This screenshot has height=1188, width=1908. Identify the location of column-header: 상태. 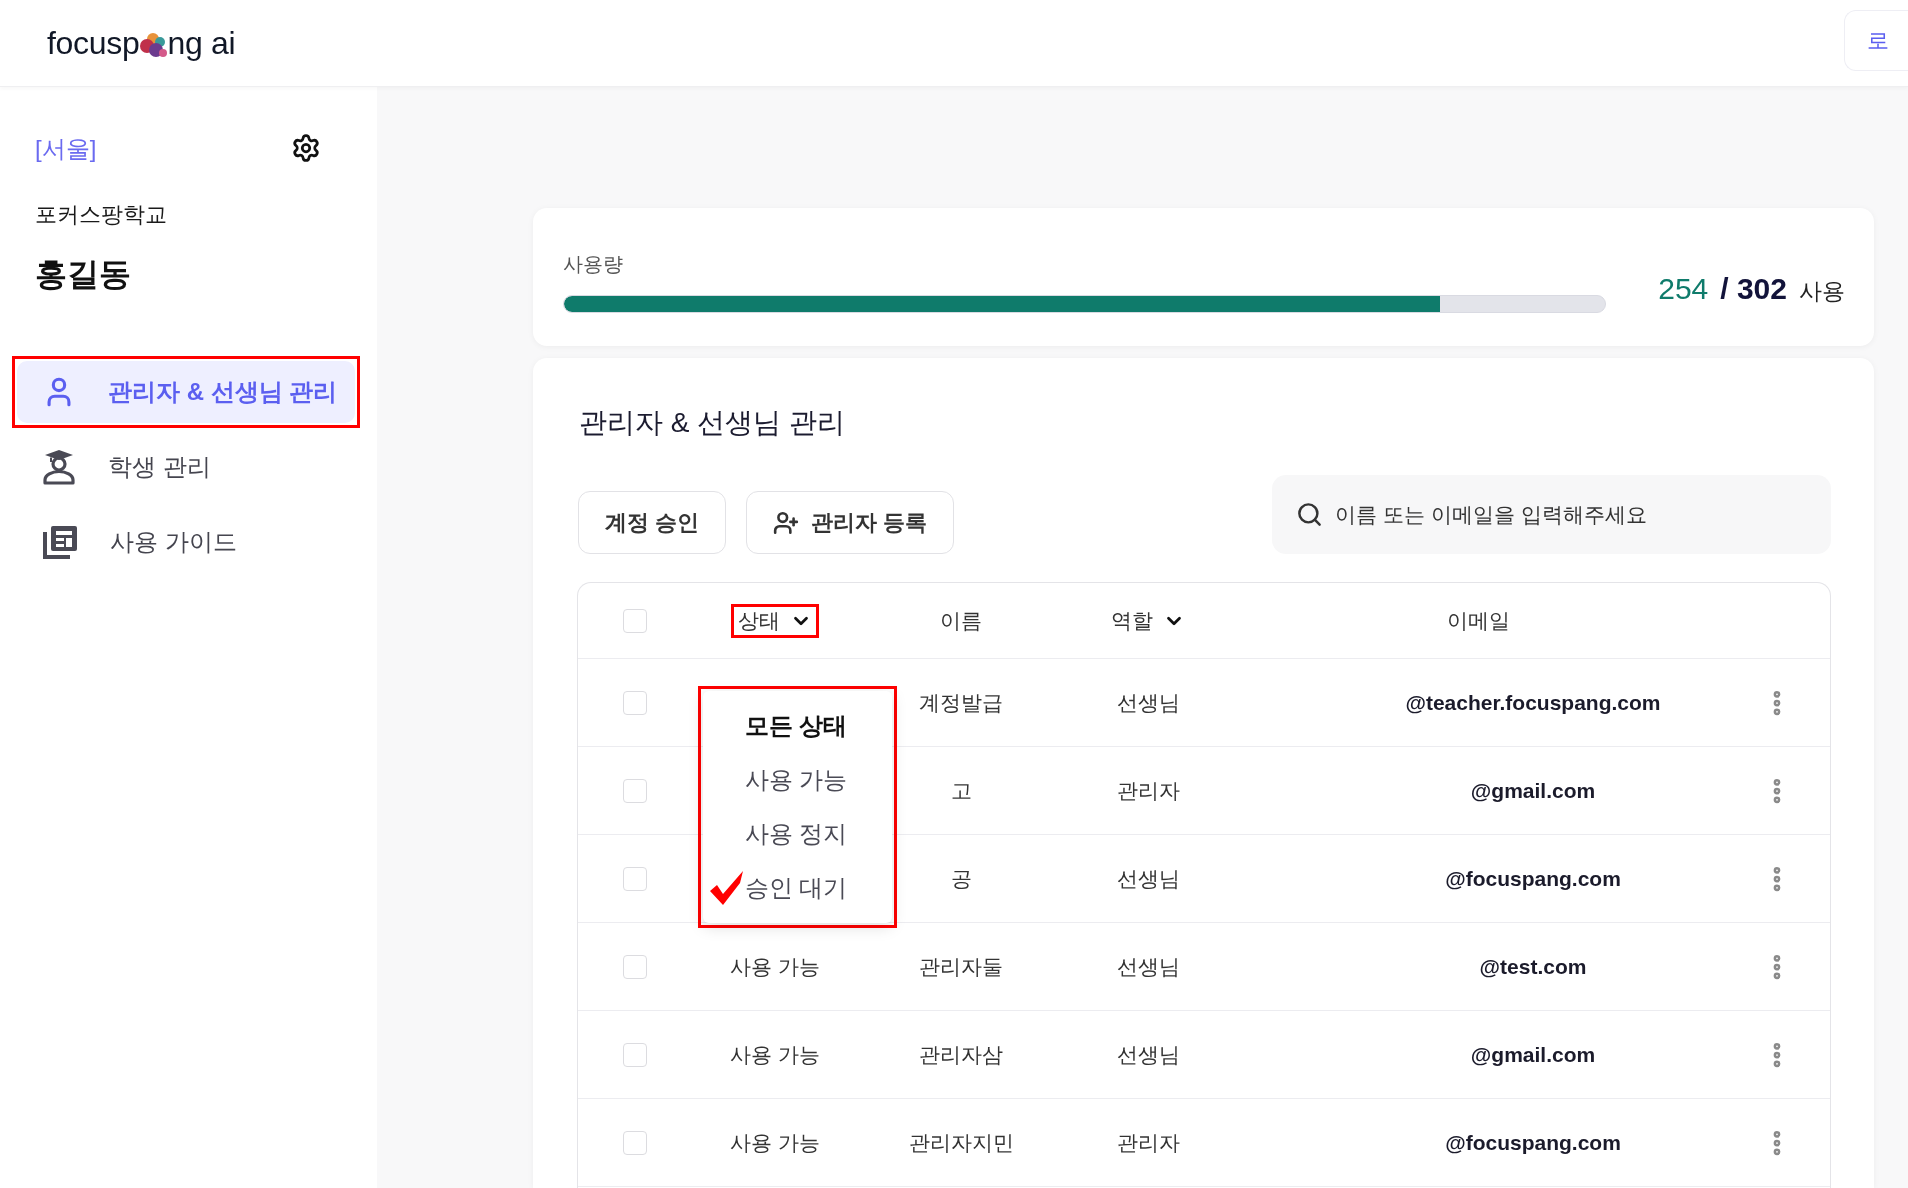
(775, 620).